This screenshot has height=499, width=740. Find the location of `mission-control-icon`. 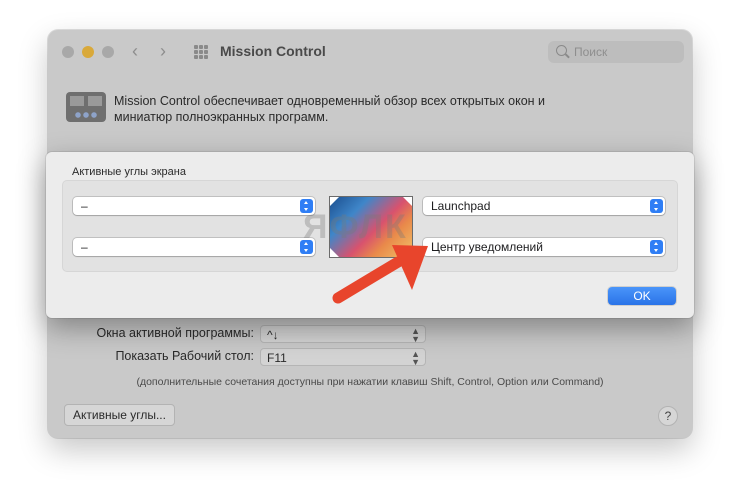

mission-control-icon is located at coordinates (86, 107).